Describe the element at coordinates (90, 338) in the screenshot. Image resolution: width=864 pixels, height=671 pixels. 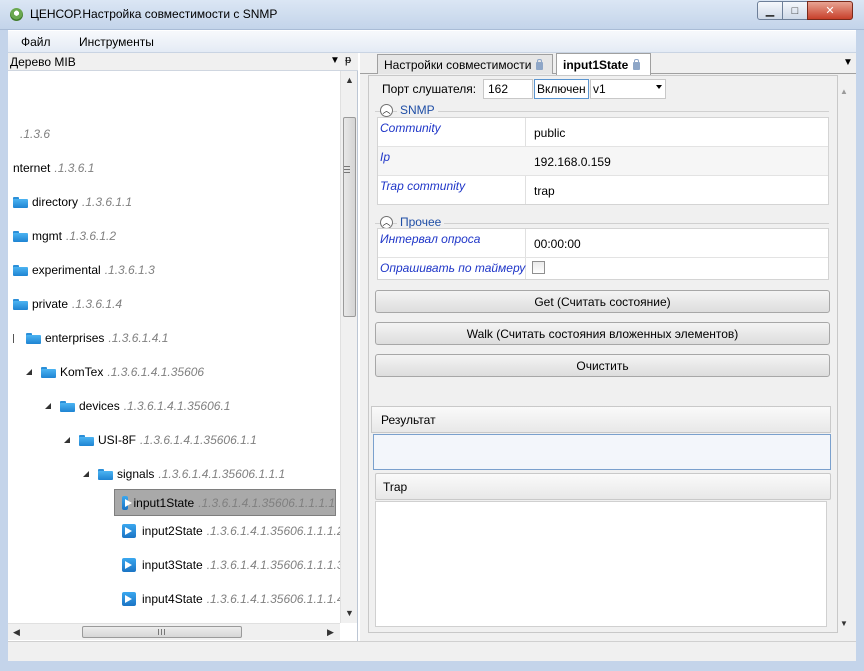
I see `tree-item-enterprises: enterprises .1.3.6.1.4.1` at that location.